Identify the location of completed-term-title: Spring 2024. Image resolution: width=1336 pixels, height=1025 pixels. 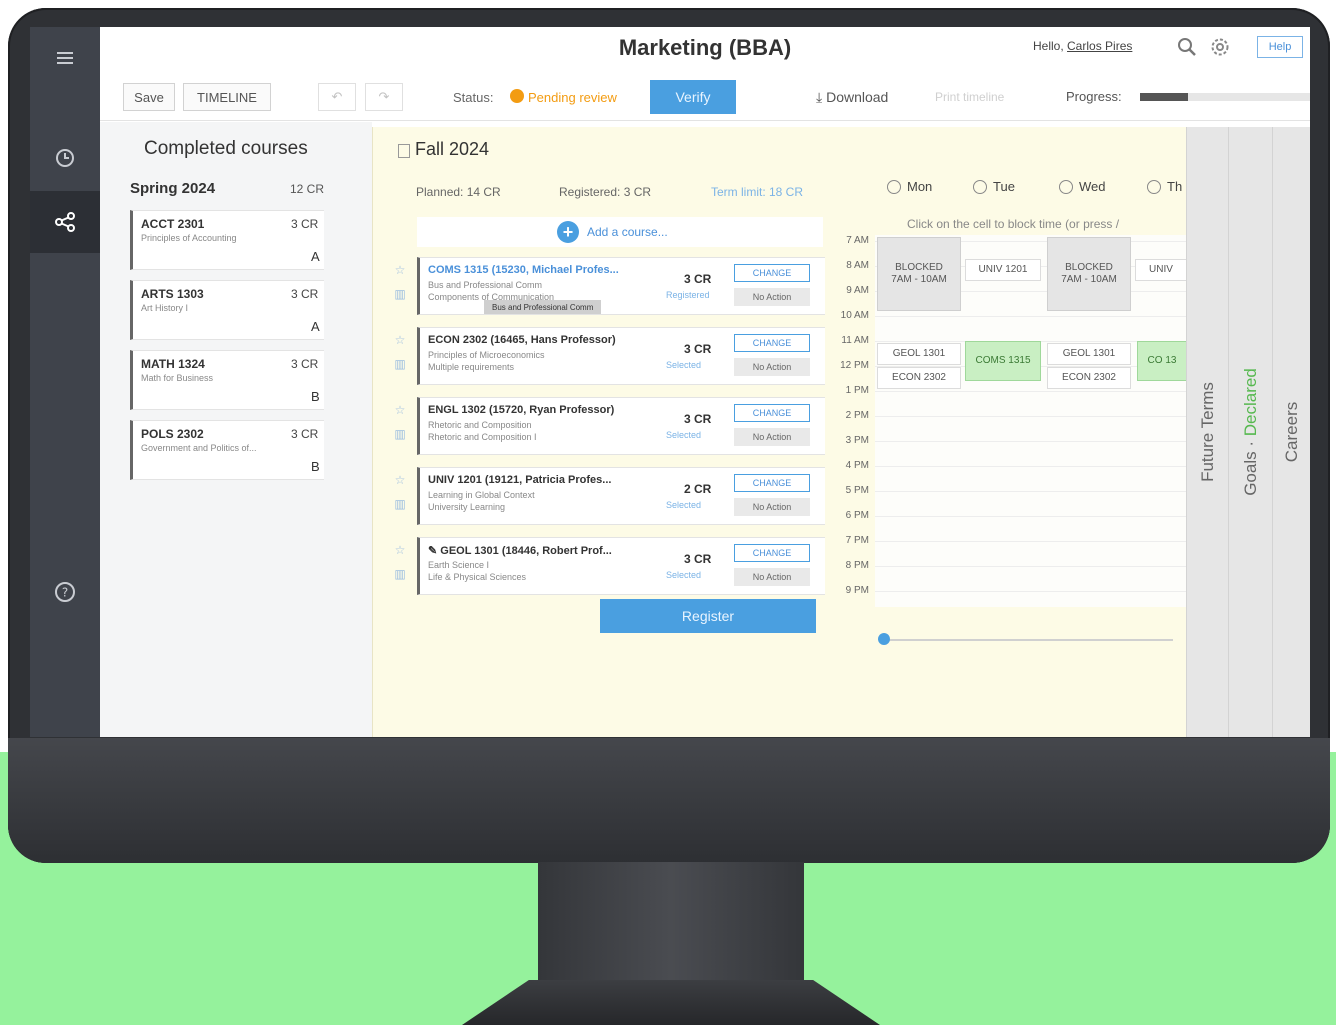
(173, 188).